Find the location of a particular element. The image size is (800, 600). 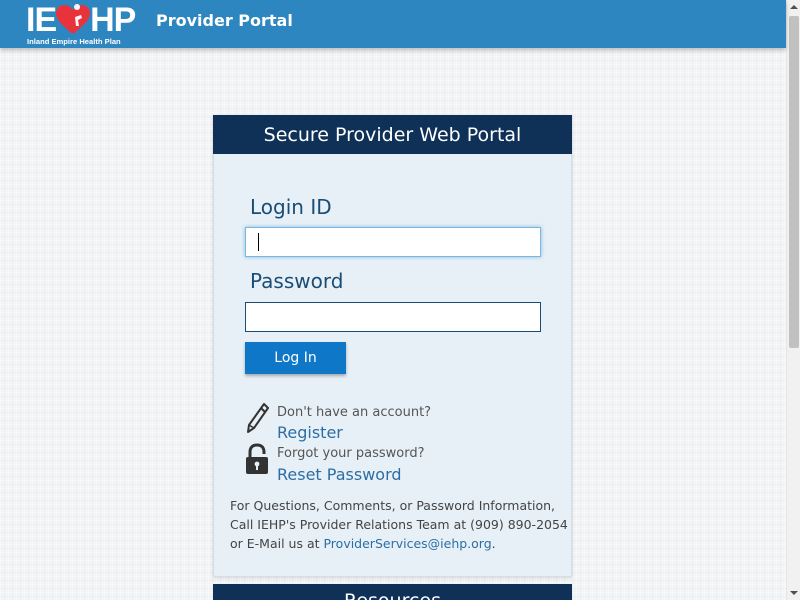

register-link: Register is located at coordinates (310, 432).